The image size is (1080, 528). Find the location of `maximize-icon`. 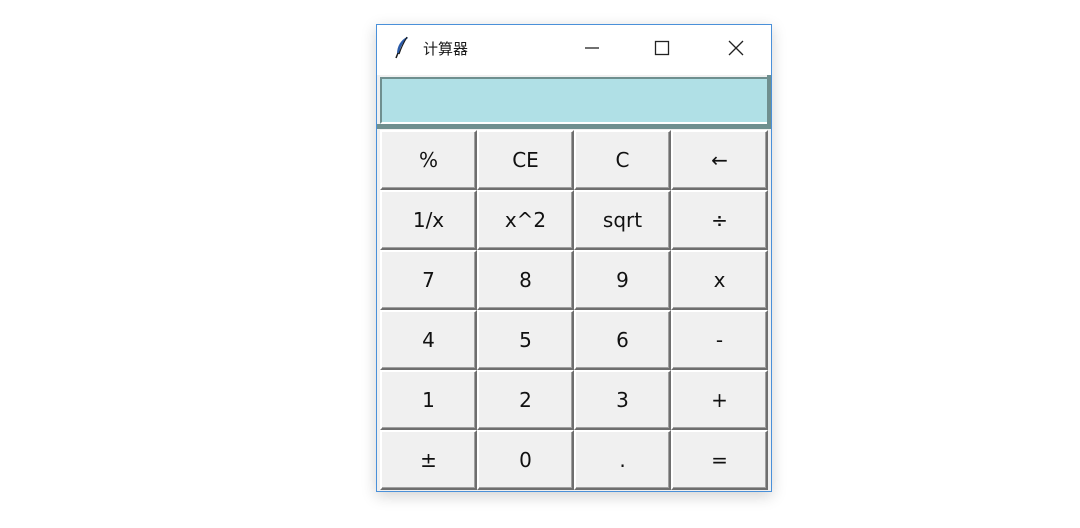

maximize-icon is located at coordinates (662, 48).